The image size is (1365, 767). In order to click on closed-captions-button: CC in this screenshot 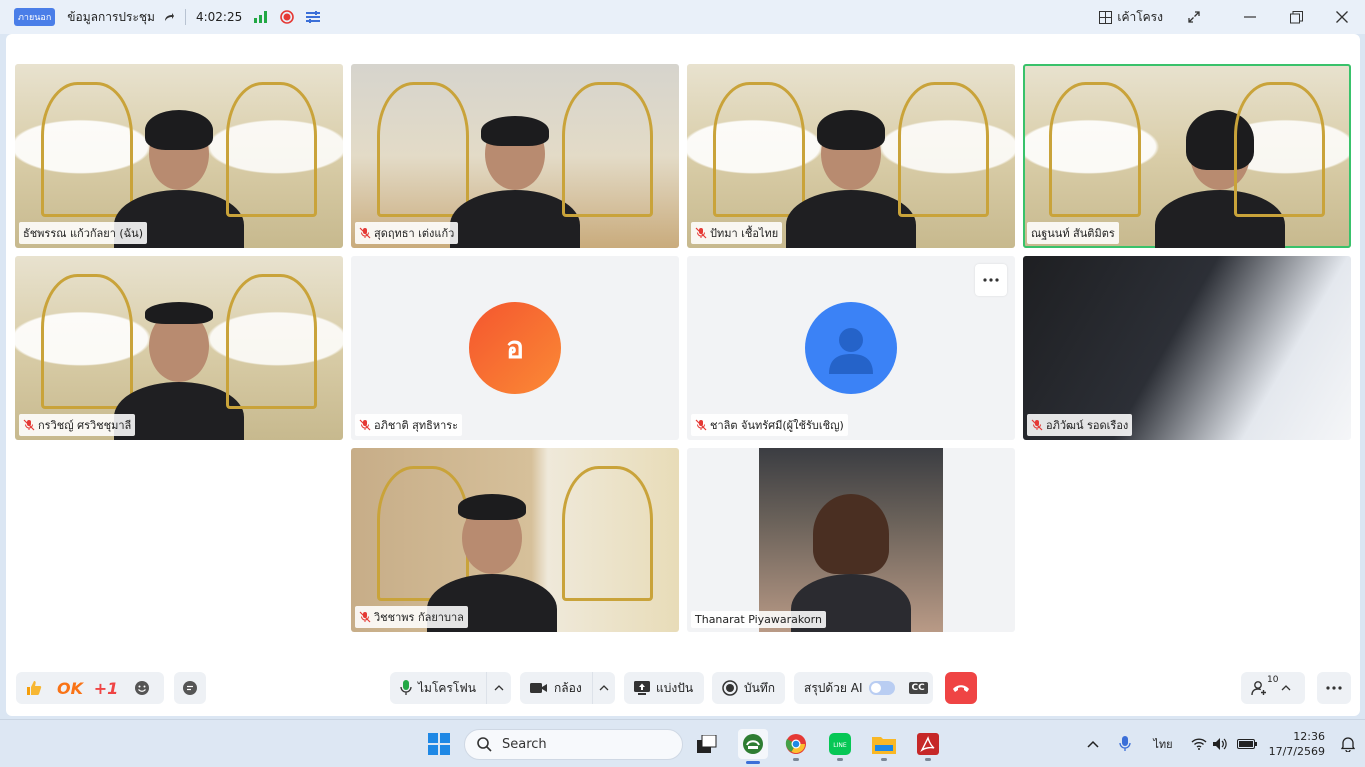, I will do `click(918, 688)`.